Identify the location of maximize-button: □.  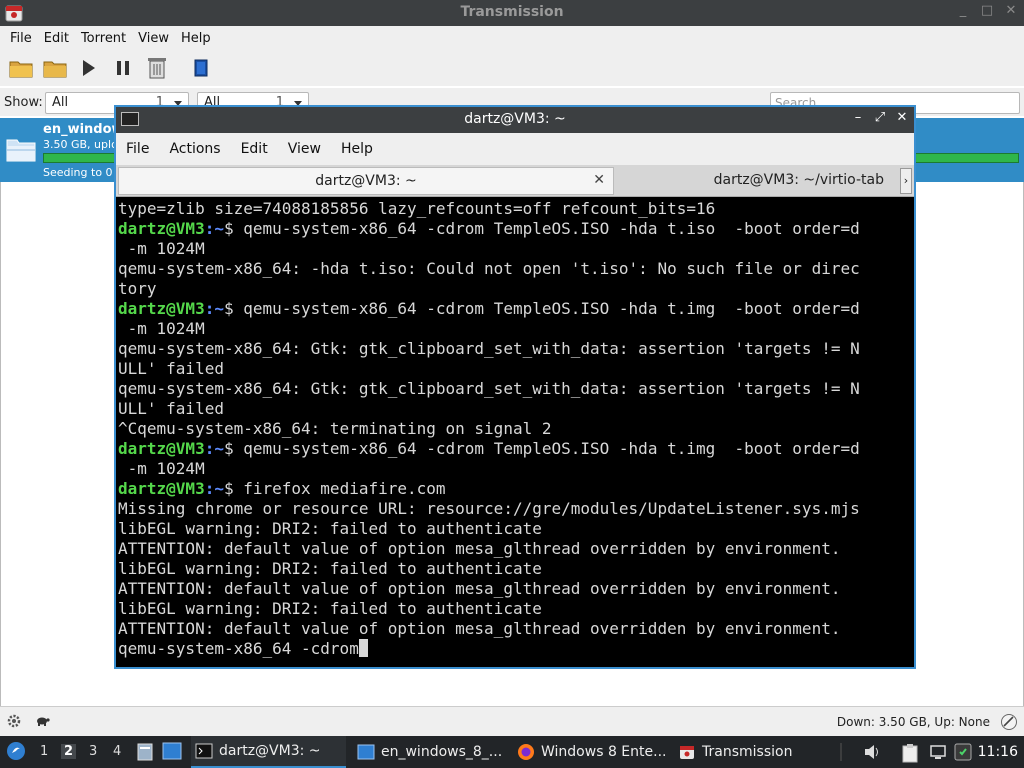
(987, 10).